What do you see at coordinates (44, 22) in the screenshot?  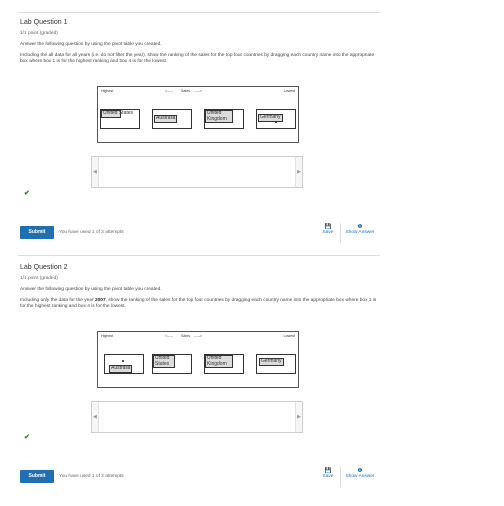 I see `question-title: Lab Question 1` at bounding box center [44, 22].